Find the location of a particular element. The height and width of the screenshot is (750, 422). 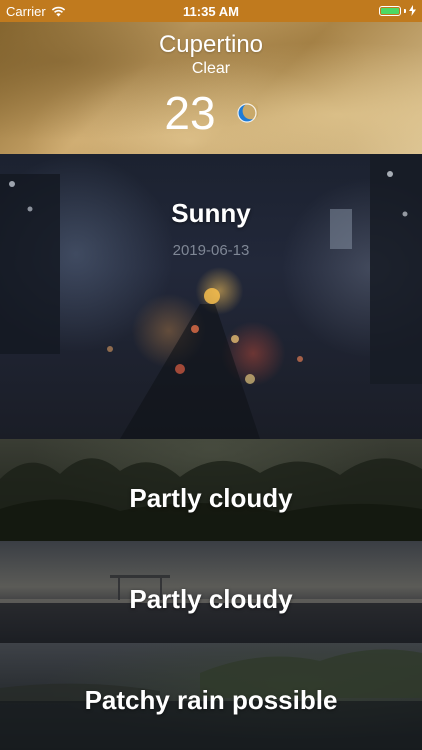

battery-indicator is located at coordinates (397, 10).